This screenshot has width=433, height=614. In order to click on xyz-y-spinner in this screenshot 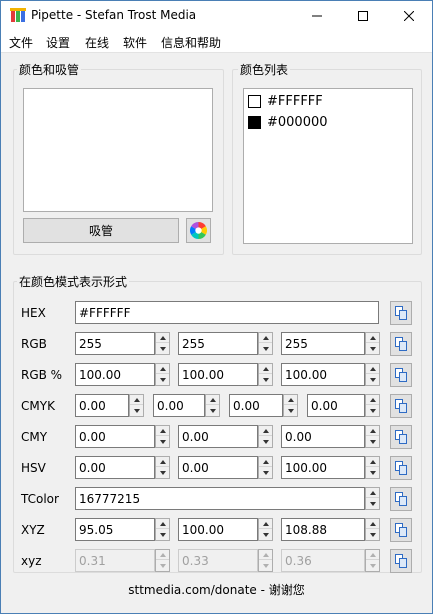, I will do `click(265, 529)`.